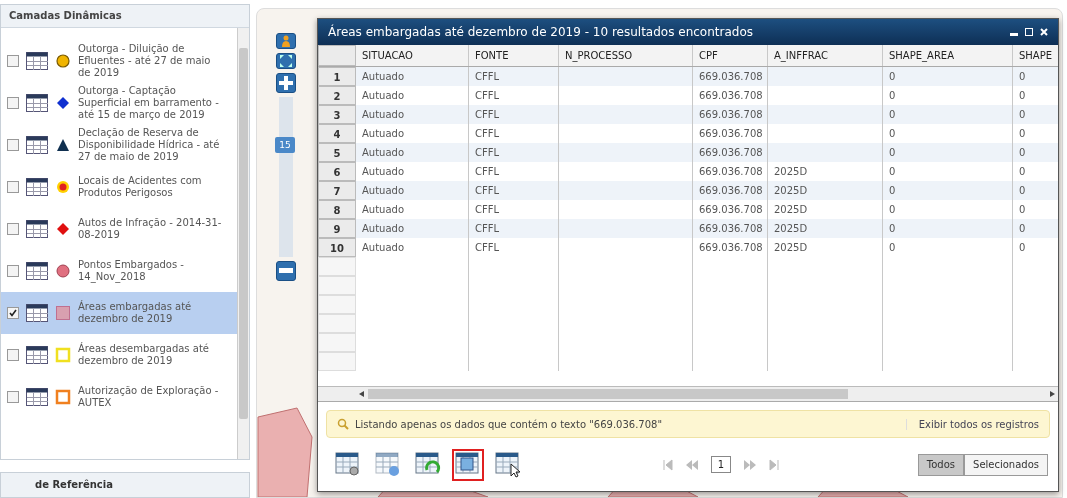 The image size is (1067, 498). I want to click on layer-name: Autorização de Exploração - AUTEX, so click(149, 397).